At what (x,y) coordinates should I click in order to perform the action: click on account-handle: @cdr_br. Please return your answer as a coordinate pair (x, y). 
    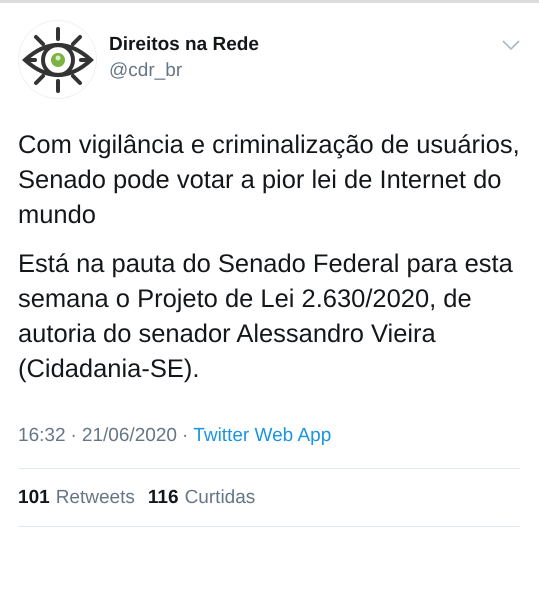
    Looking at the image, I should click on (299, 71).